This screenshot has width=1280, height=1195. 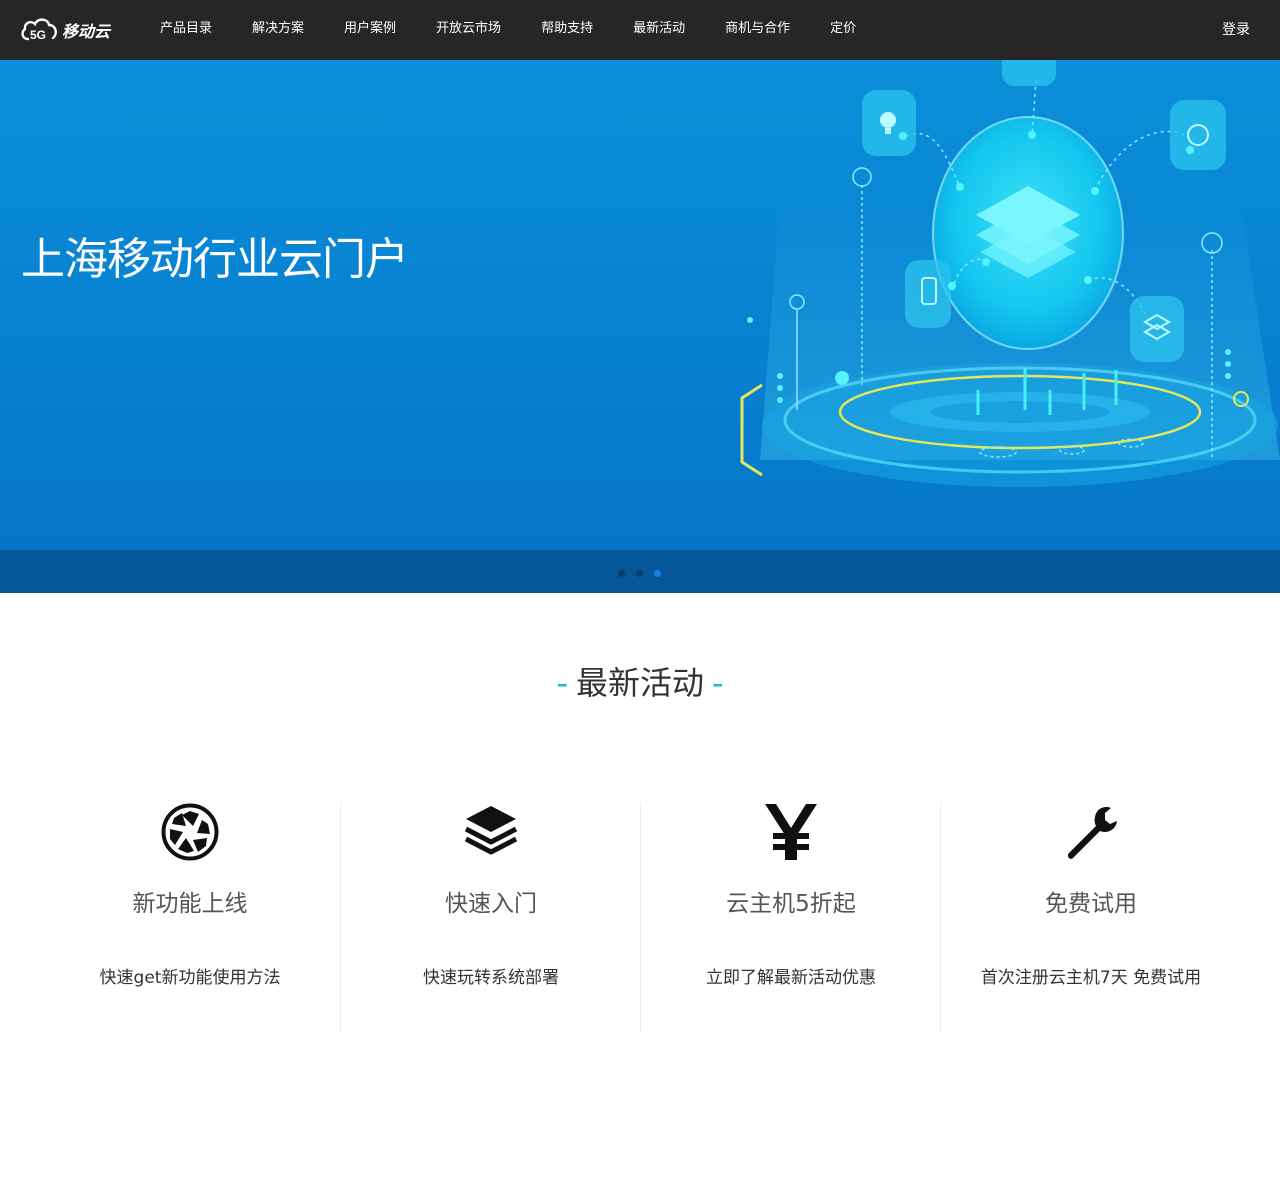 I want to click on feature-title: 云主机5折起, so click(x=791, y=904).